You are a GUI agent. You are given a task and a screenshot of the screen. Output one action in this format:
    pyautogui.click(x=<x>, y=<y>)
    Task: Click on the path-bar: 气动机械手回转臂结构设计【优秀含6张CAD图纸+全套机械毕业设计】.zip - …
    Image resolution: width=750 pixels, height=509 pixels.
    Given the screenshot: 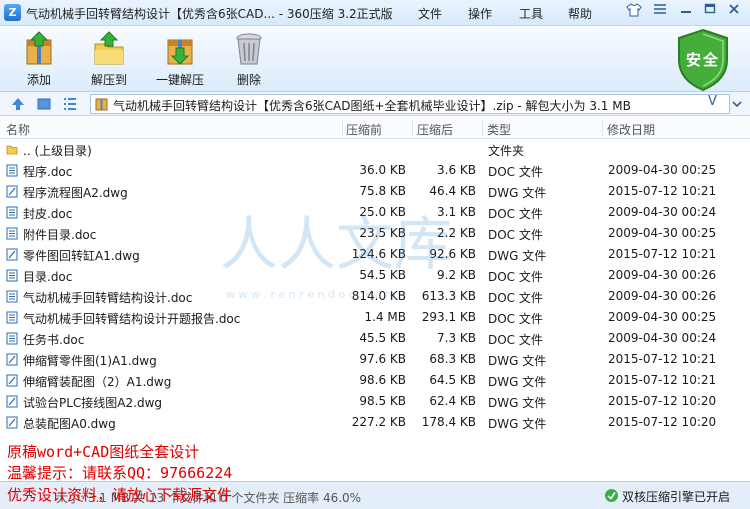 What is the action you would take?
    pyautogui.click(x=375, y=104)
    